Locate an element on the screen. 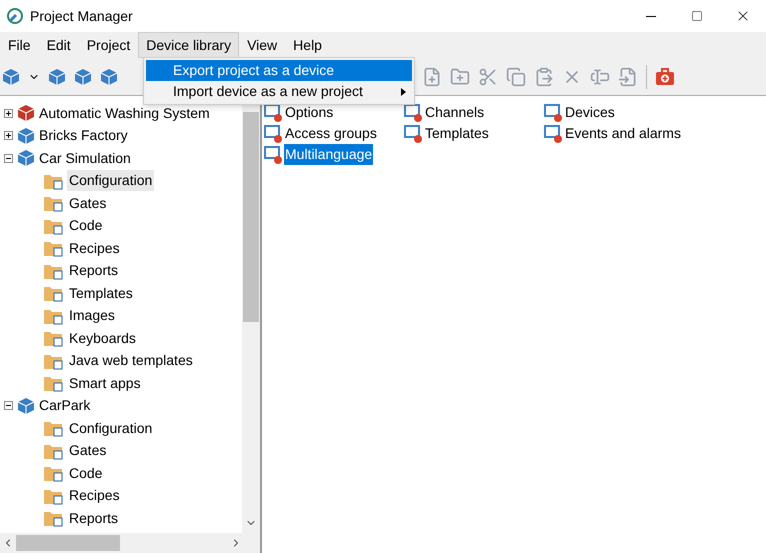 Image resolution: width=766 pixels, height=553 pixels. tree-node: Automatic Washing System is located at coordinates (124, 113).